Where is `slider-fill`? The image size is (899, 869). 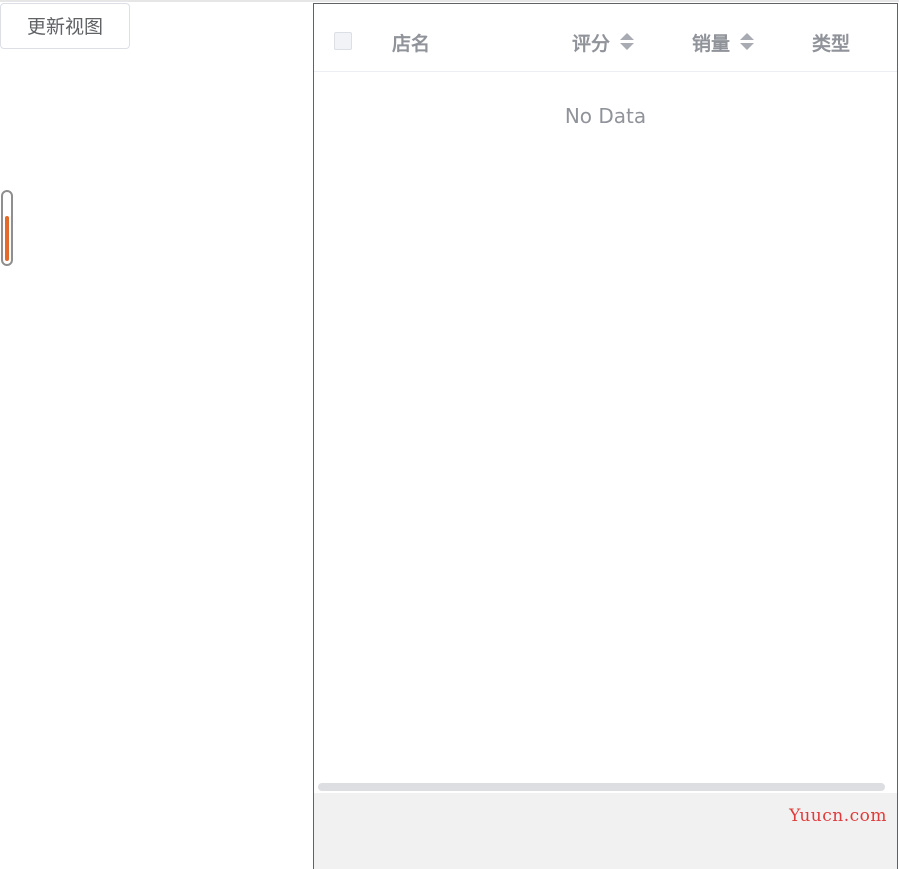
slider-fill is located at coordinates (7, 238).